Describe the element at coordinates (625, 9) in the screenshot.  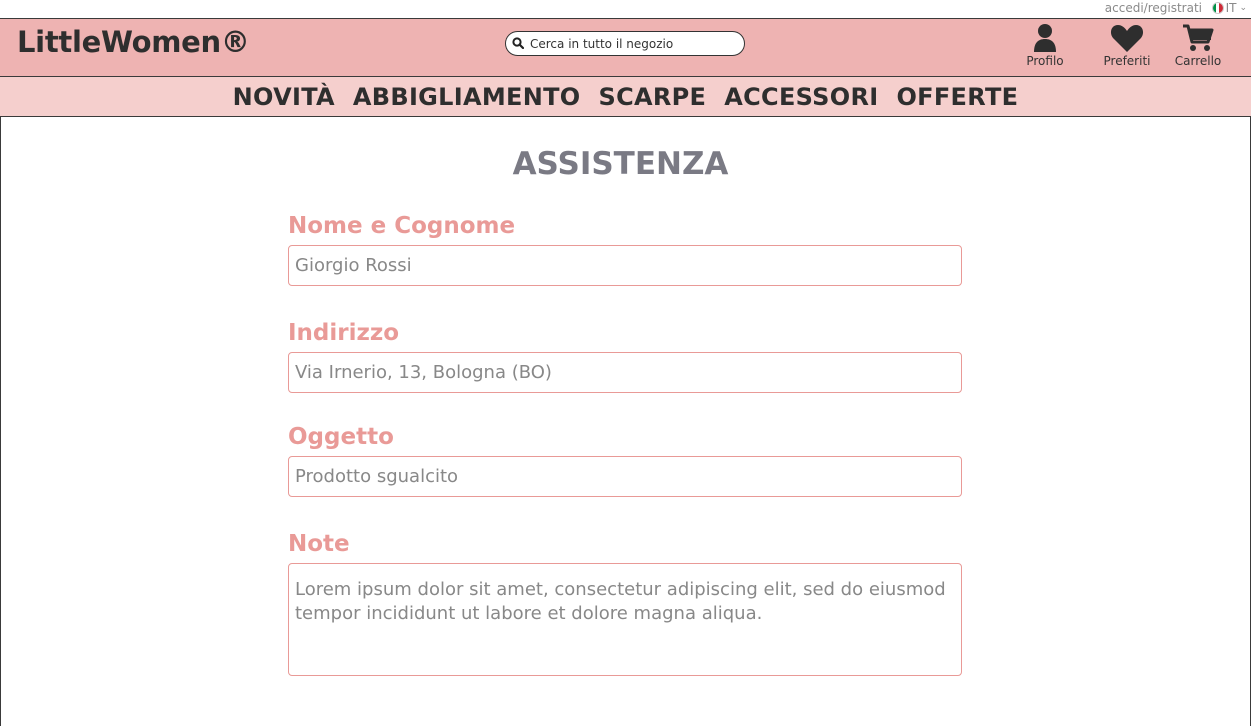
I see `top-utility-bar: accedi/registrati IT ⌄` at that location.